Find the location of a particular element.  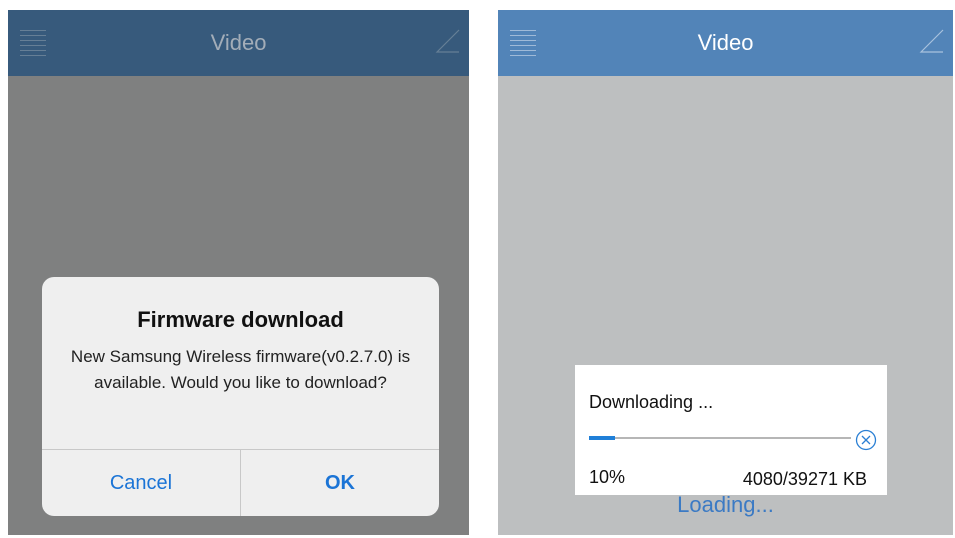

progress-fill is located at coordinates (602, 438).